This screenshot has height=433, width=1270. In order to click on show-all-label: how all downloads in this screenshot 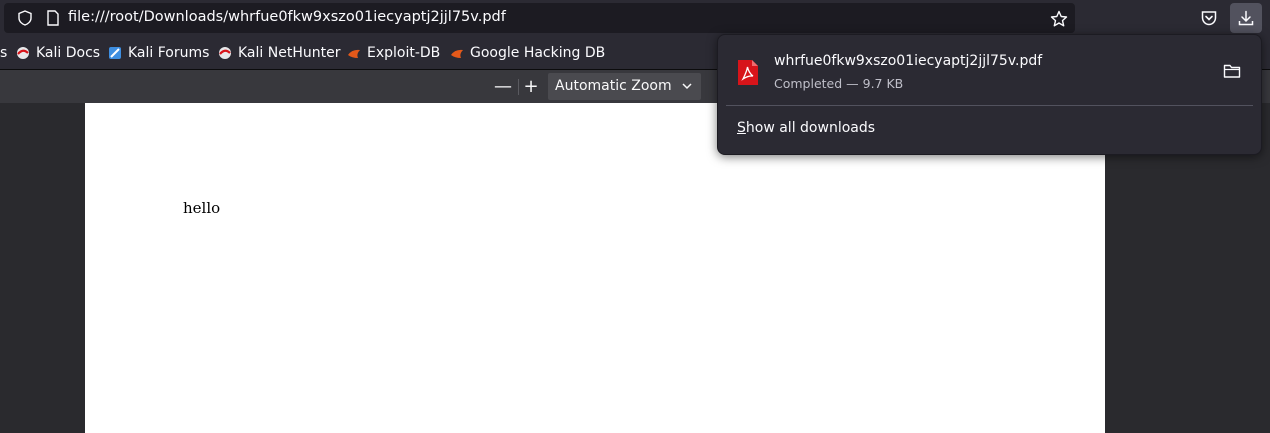, I will do `click(810, 128)`.